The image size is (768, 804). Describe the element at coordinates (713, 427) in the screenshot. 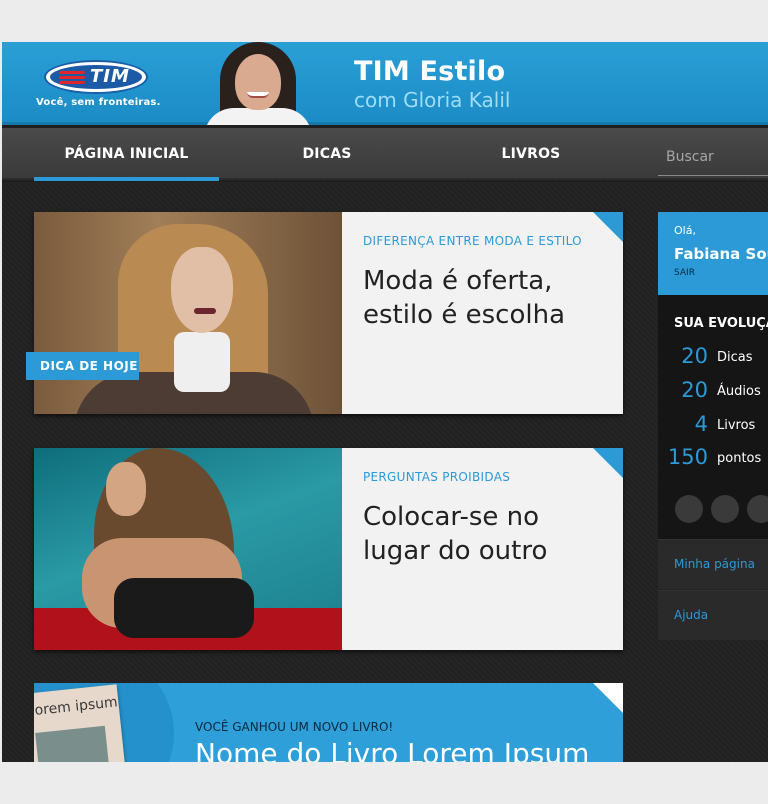

I see `stat-livros: 4 Livros` at that location.